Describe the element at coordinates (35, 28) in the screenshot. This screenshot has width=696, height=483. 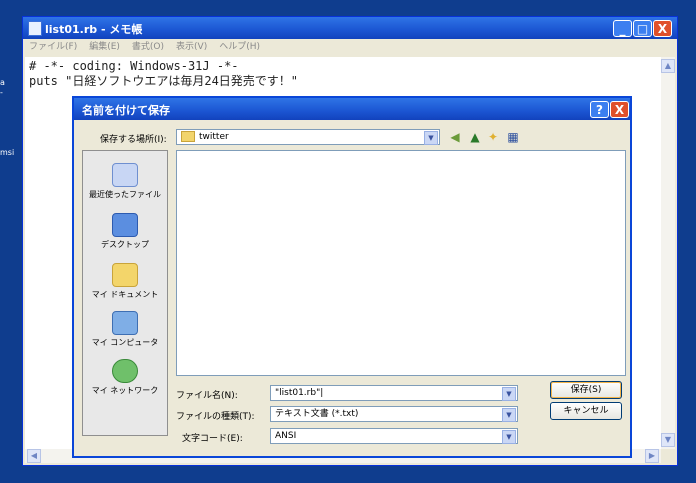
I see `notepad-icon` at that location.